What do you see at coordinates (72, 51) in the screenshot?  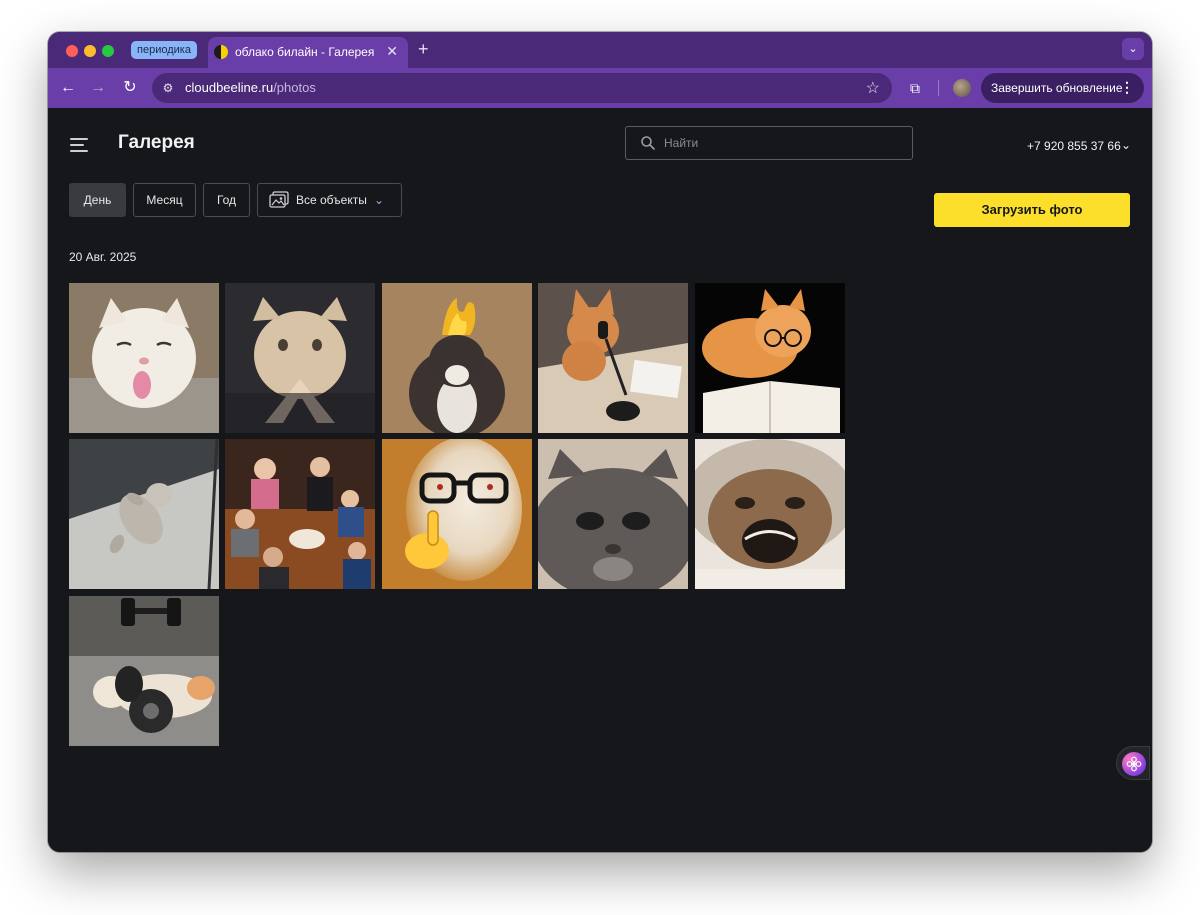 I see `window-close-button` at bounding box center [72, 51].